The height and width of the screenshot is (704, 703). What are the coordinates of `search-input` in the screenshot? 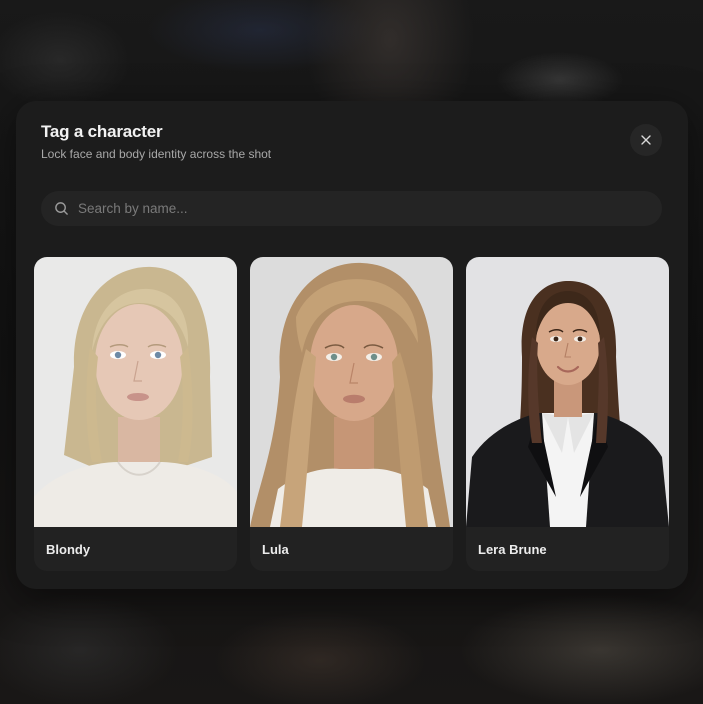 It's located at (370, 208).